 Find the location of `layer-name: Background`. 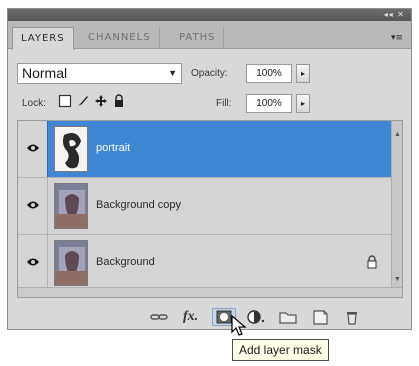

layer-name: Background is located at coordinates (125, 262).